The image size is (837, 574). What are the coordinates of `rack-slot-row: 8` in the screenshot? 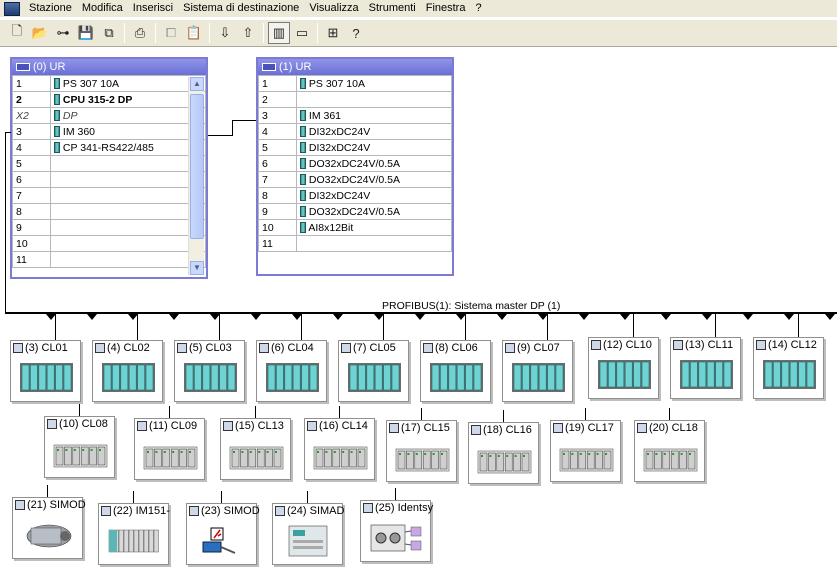 It's located at (109, 211).